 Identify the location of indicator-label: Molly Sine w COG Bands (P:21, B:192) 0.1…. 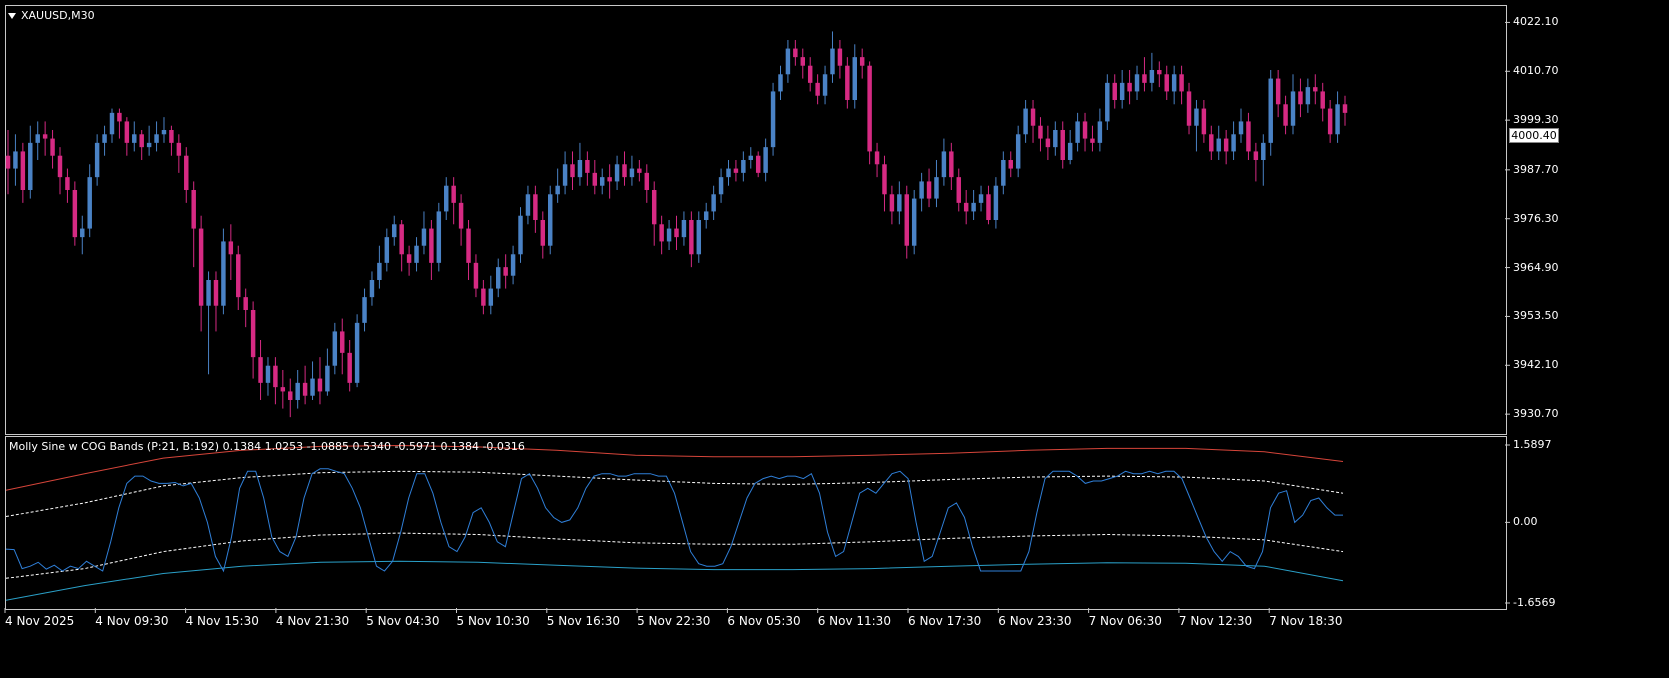
(267, 446).